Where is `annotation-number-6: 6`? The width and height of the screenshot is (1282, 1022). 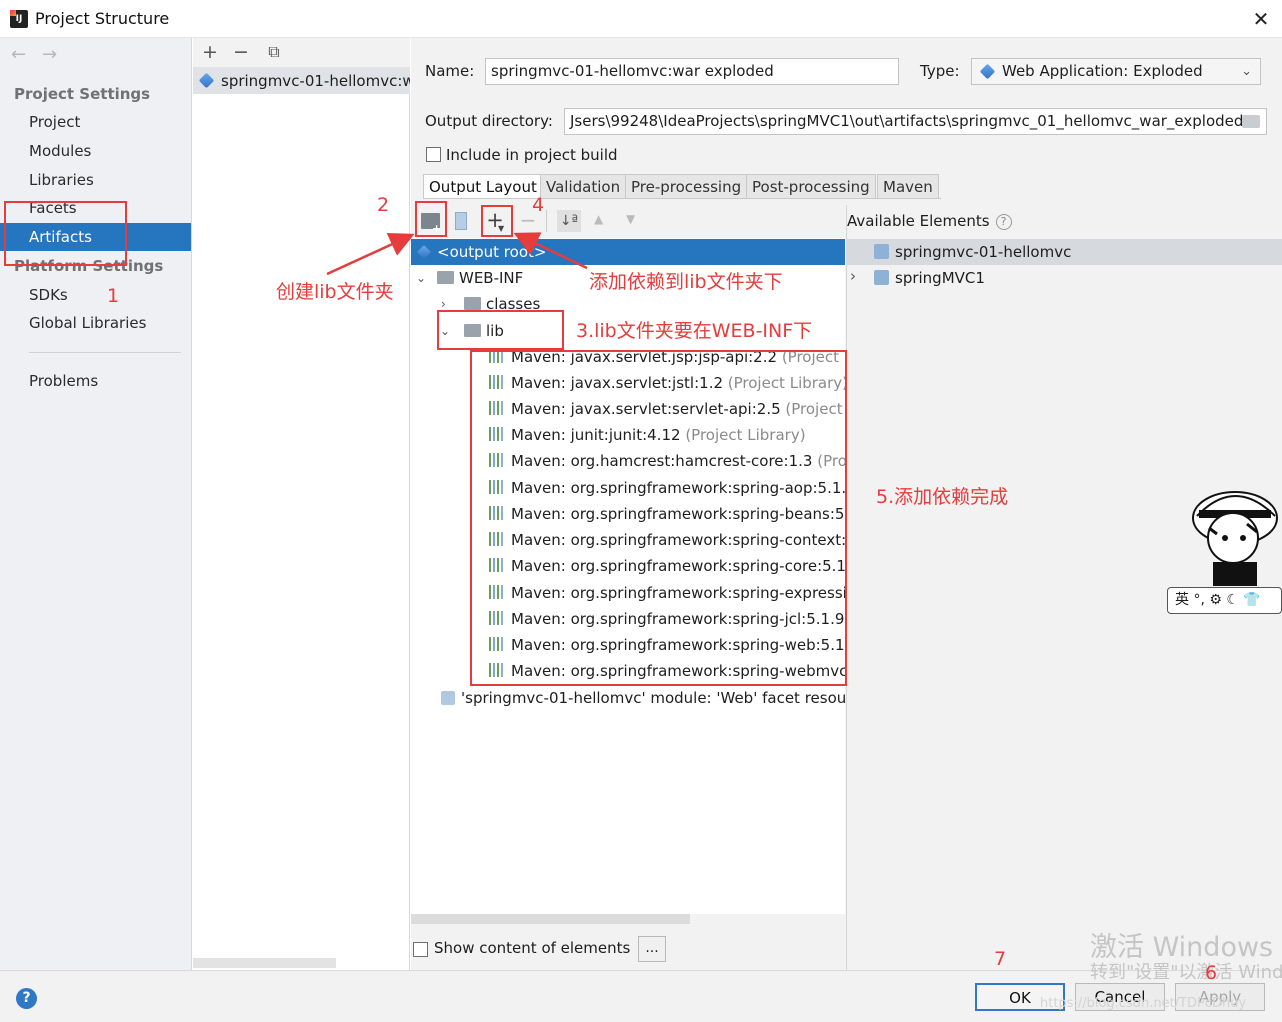 annotation-number-6: 6 is located at coordinates (1211, 973).